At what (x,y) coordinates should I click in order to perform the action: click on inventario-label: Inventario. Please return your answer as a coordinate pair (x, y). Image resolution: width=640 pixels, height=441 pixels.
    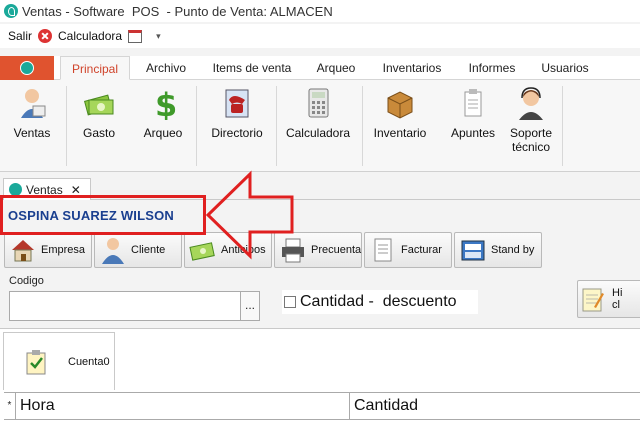
    Looking at the image, I should click on (400, 133).